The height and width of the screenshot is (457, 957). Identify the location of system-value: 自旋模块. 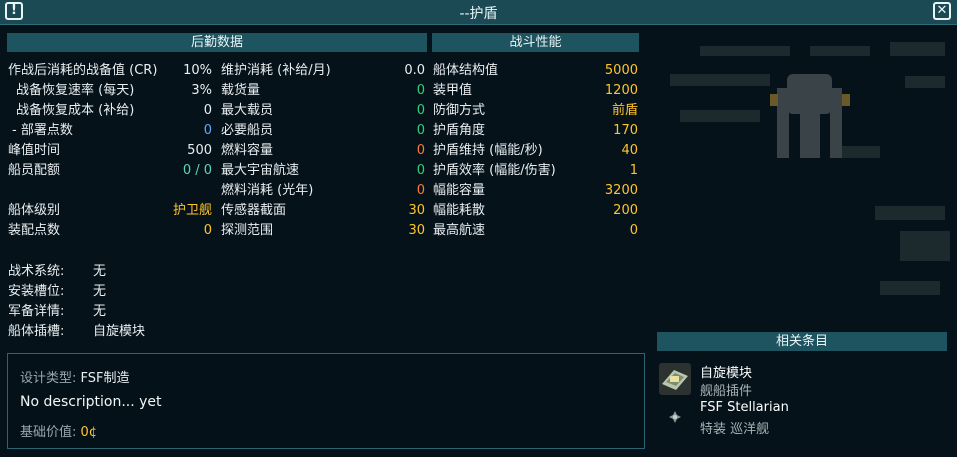
(119, 331).